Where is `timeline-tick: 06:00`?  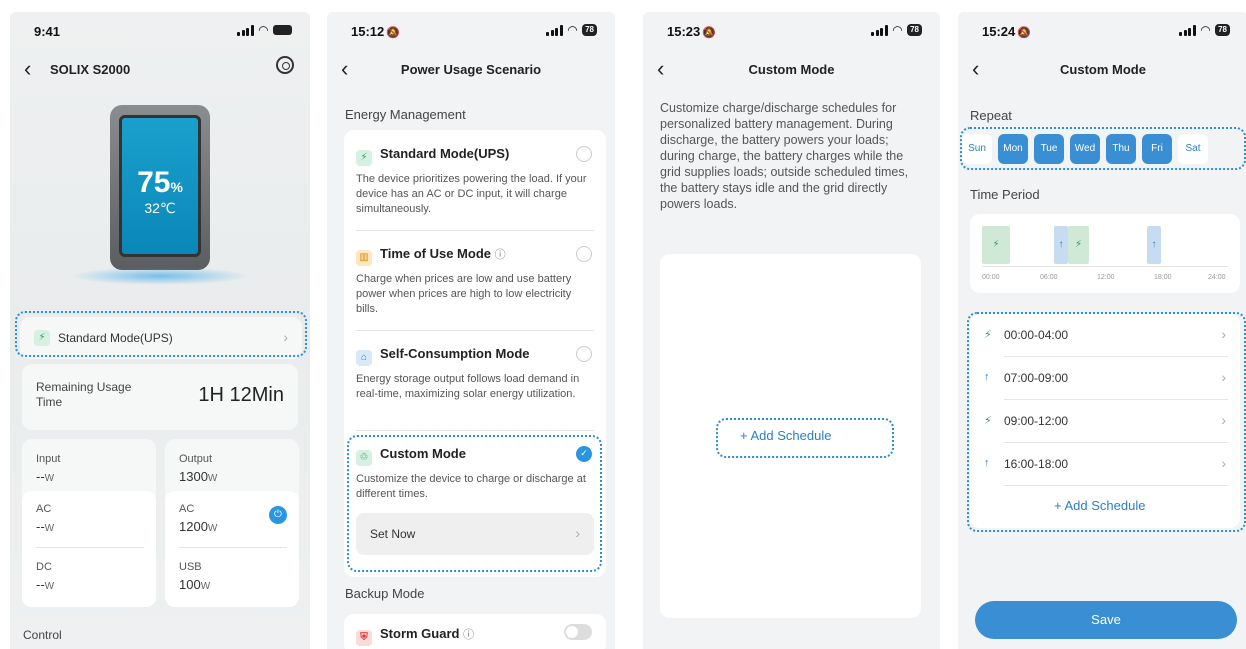
timeline-tick: 06:00 is located at coordinates (1049, 277).